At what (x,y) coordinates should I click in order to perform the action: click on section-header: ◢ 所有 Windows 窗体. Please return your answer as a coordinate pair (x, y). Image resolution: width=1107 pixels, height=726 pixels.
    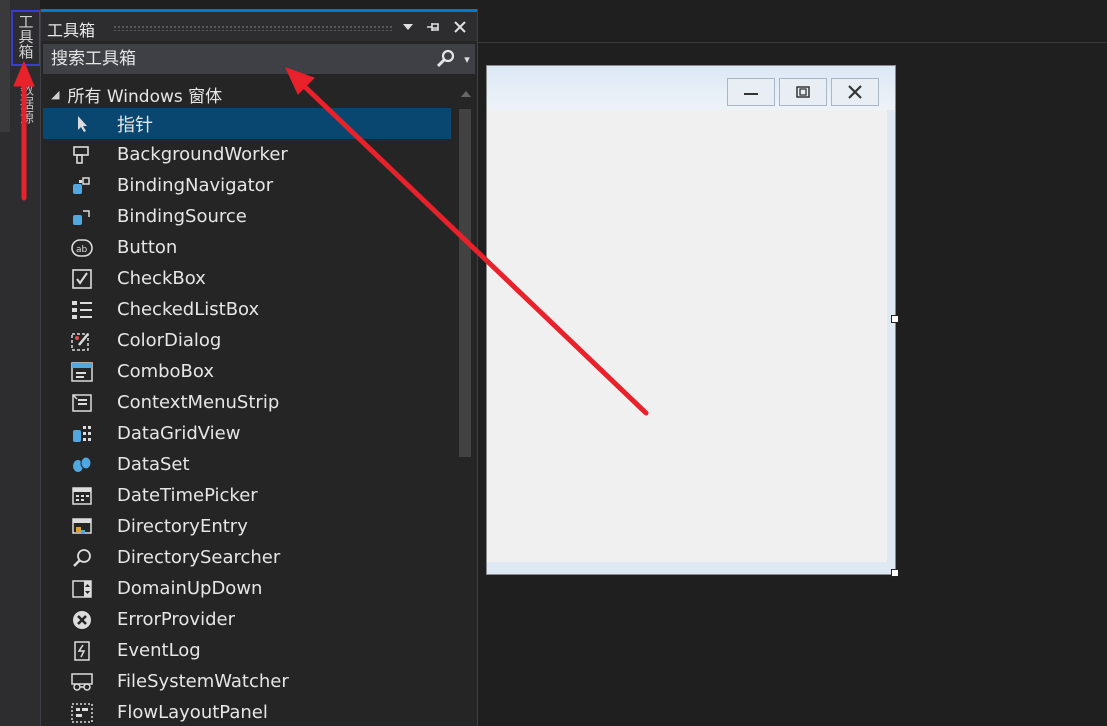
    Looking at the image, I should click on (136, 94).